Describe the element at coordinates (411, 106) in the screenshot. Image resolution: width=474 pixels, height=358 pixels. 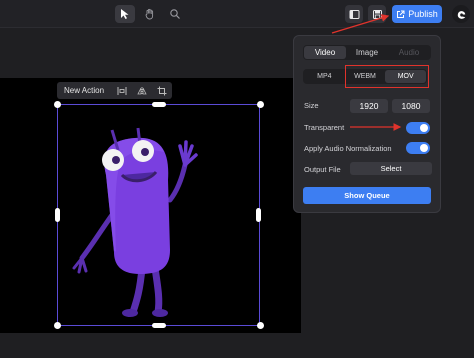
I see `height-input: 1080` at that location.